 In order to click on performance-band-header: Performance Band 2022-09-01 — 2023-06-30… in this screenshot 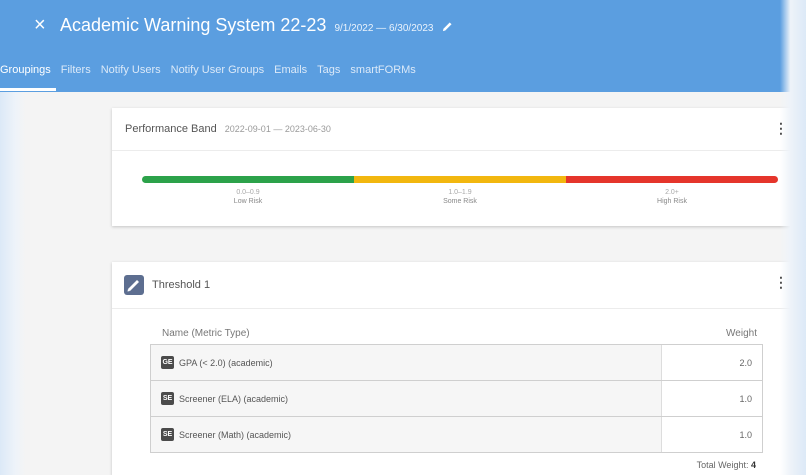, I will do `click(459, 129)`.